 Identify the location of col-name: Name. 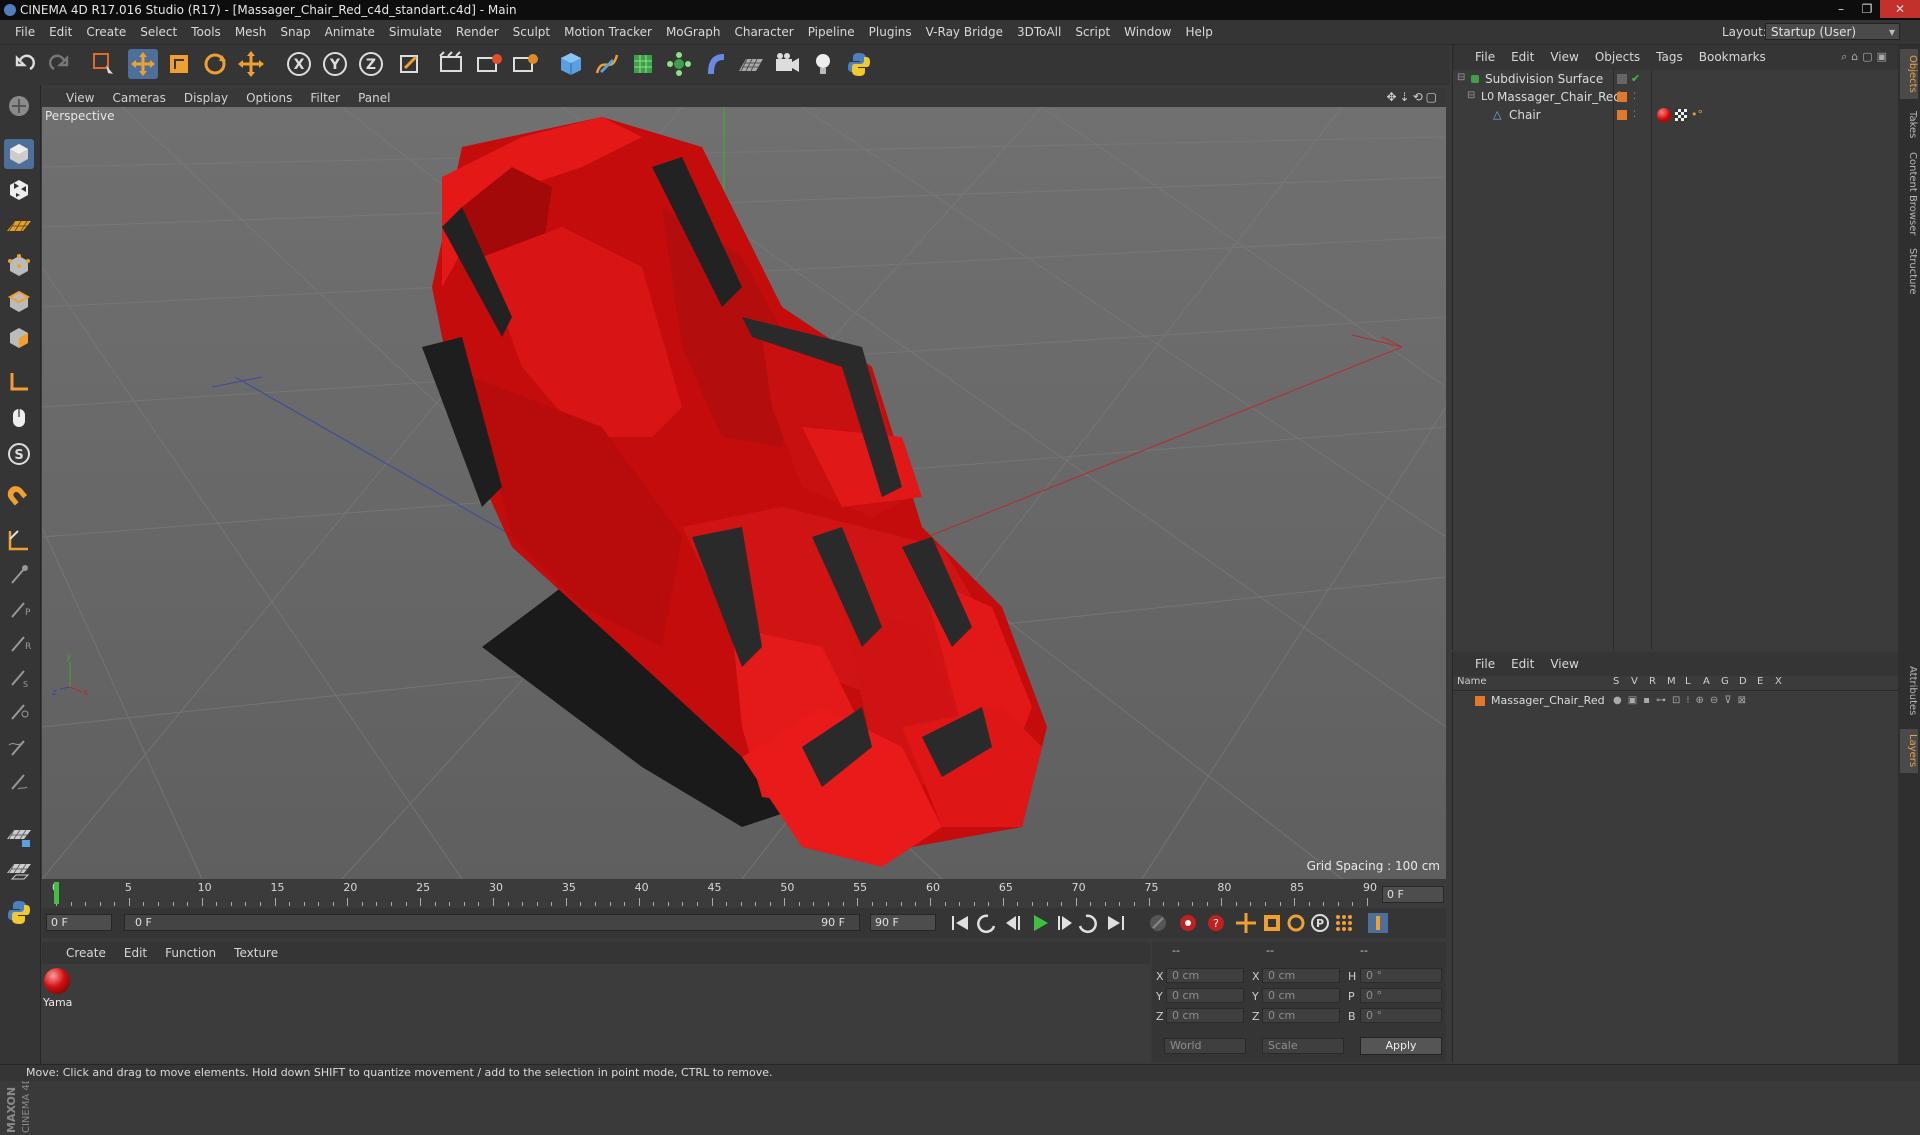
(1472, 681).